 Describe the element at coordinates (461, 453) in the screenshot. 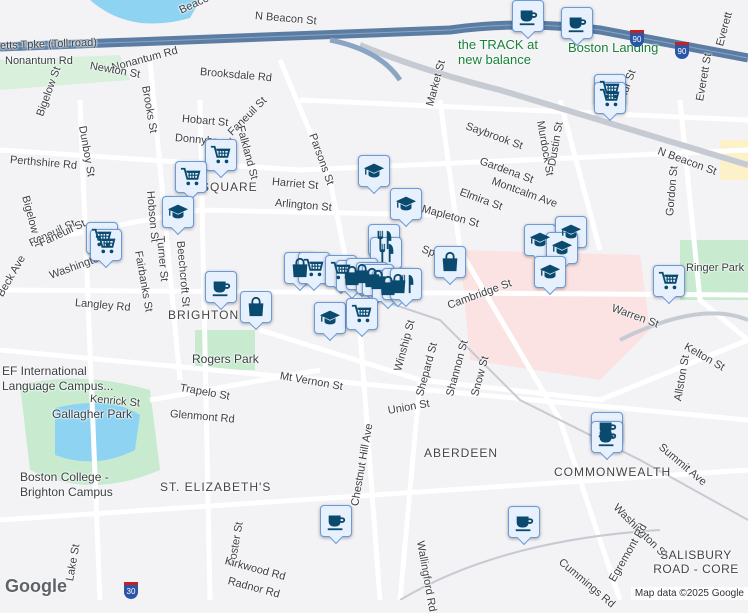

I see `neighborhood-label: ABERDEEN` at that location.